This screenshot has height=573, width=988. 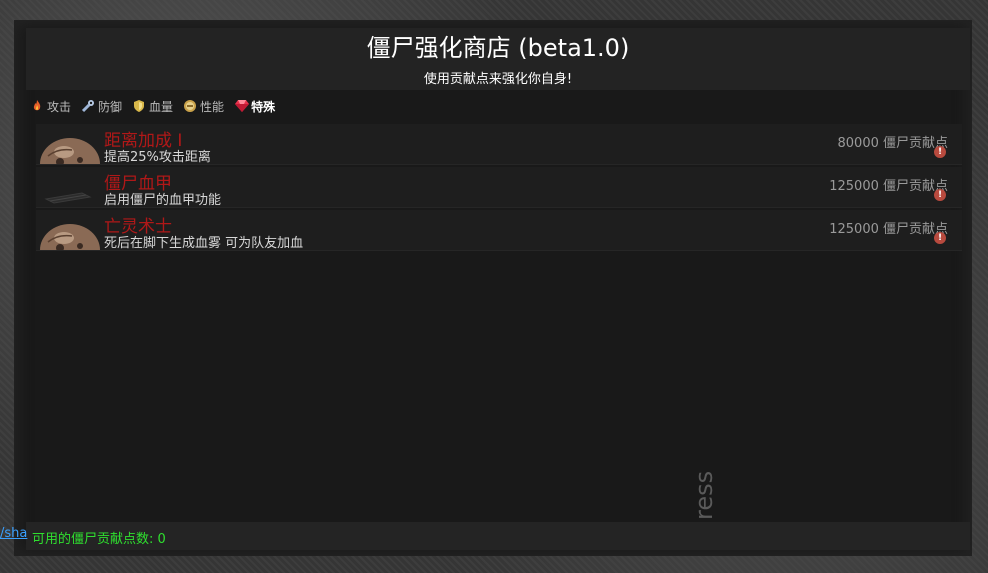 I want to click on category-tabs: 攻击 防御 血量 性能 特殊, so click(x=152, y=106).